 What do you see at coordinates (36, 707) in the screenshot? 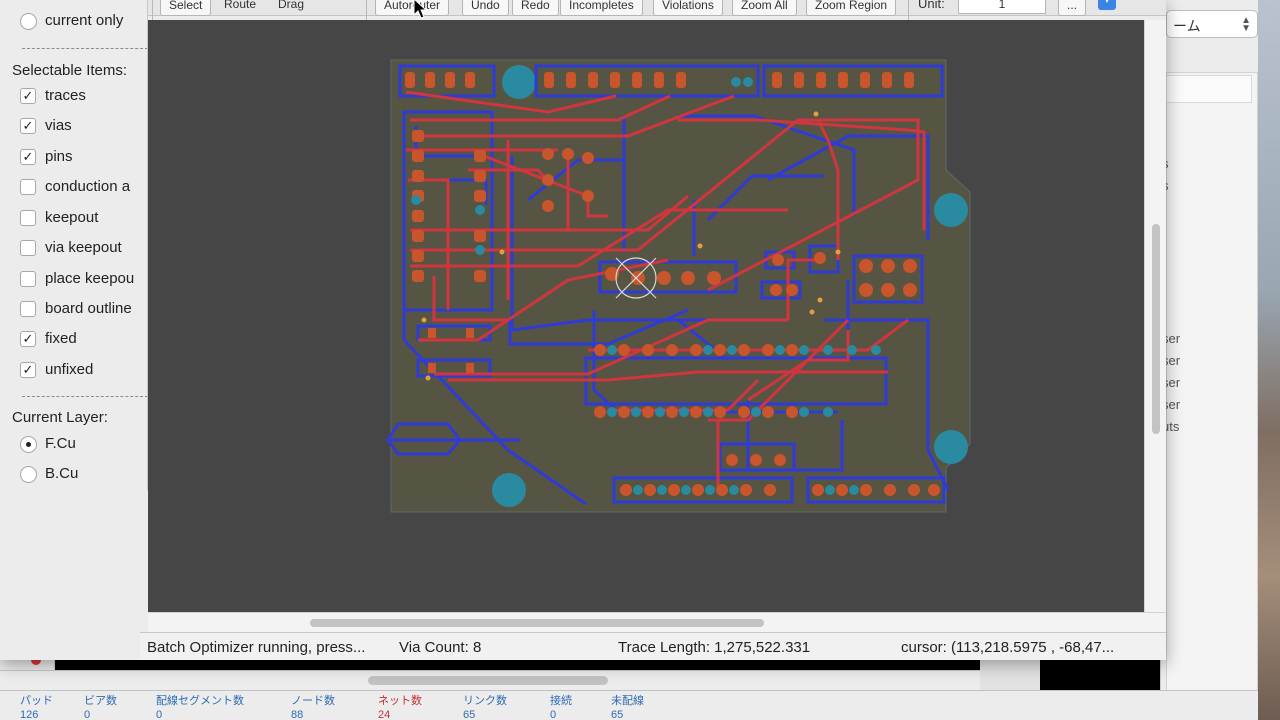
I see `stat-pads: パッド 126` at bounding box center [36, 707].